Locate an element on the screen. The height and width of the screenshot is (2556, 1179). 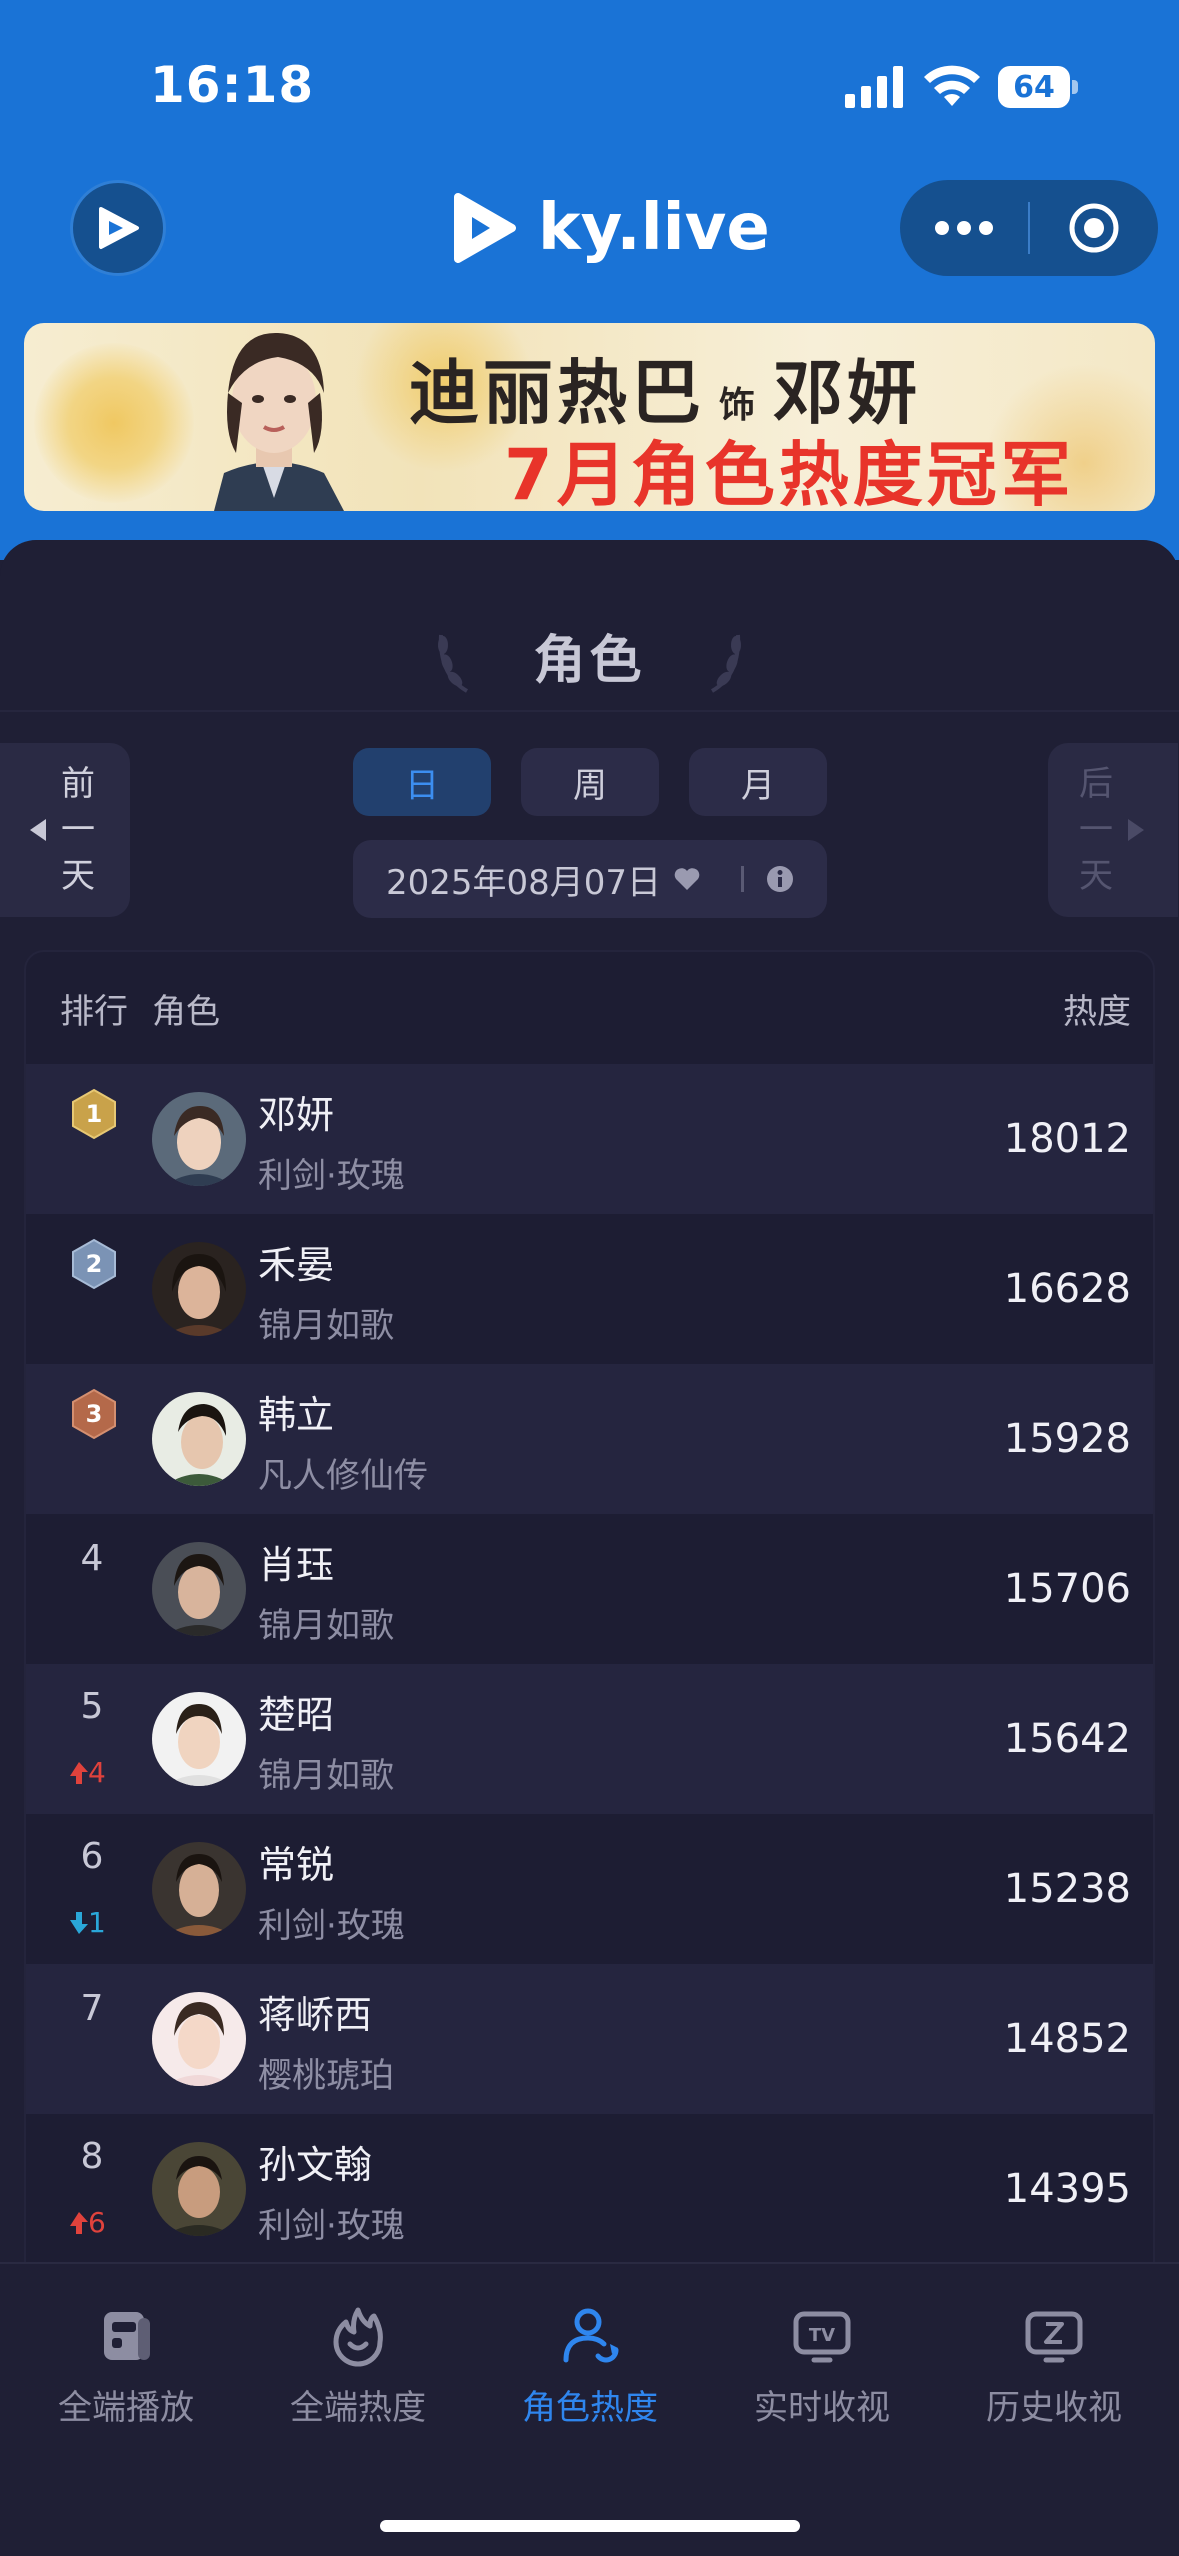
tab-label: 实时收视 is located at coordinates (822, 2408).